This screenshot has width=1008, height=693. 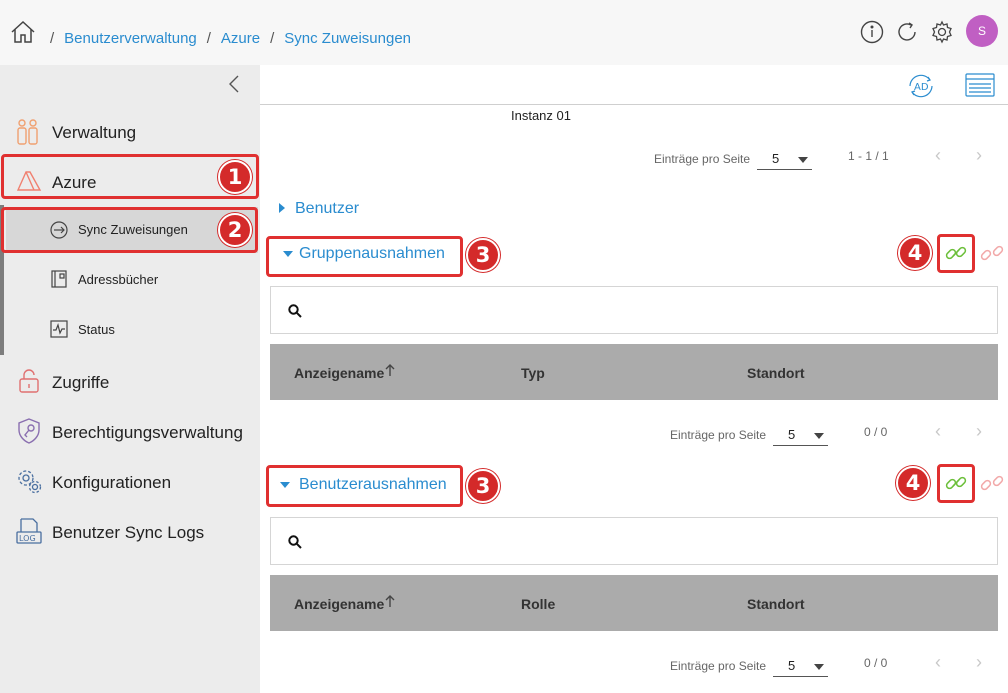 What do you see at coordinates (27, 538) in the screenshot?
I see `svg-text: LOG` at bounding box center [27, 538].